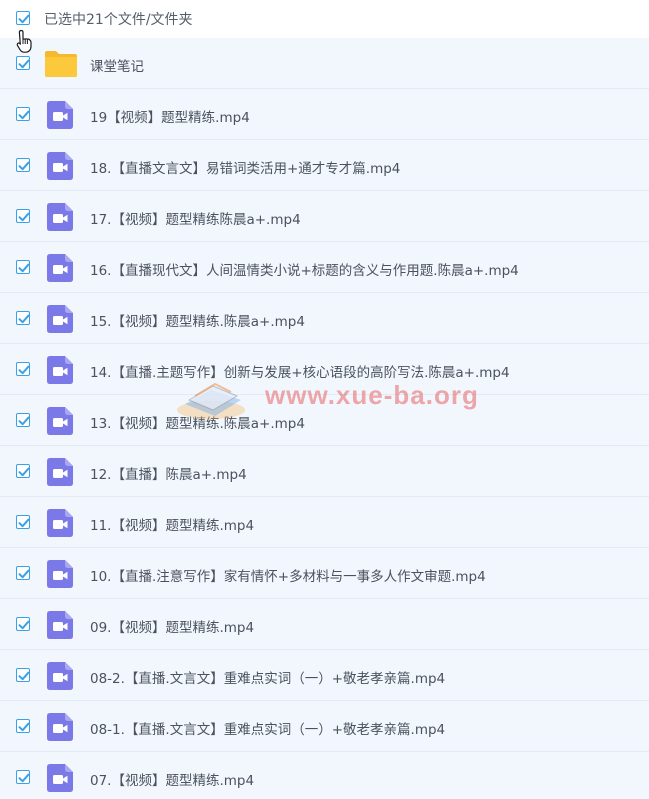 The height and width of the screenshot is (799, 649). Describe the element at coordinates (168, 473) in the screenshot. I see `file-name: 12.【直播】陈晨a+.mp4` at that location.